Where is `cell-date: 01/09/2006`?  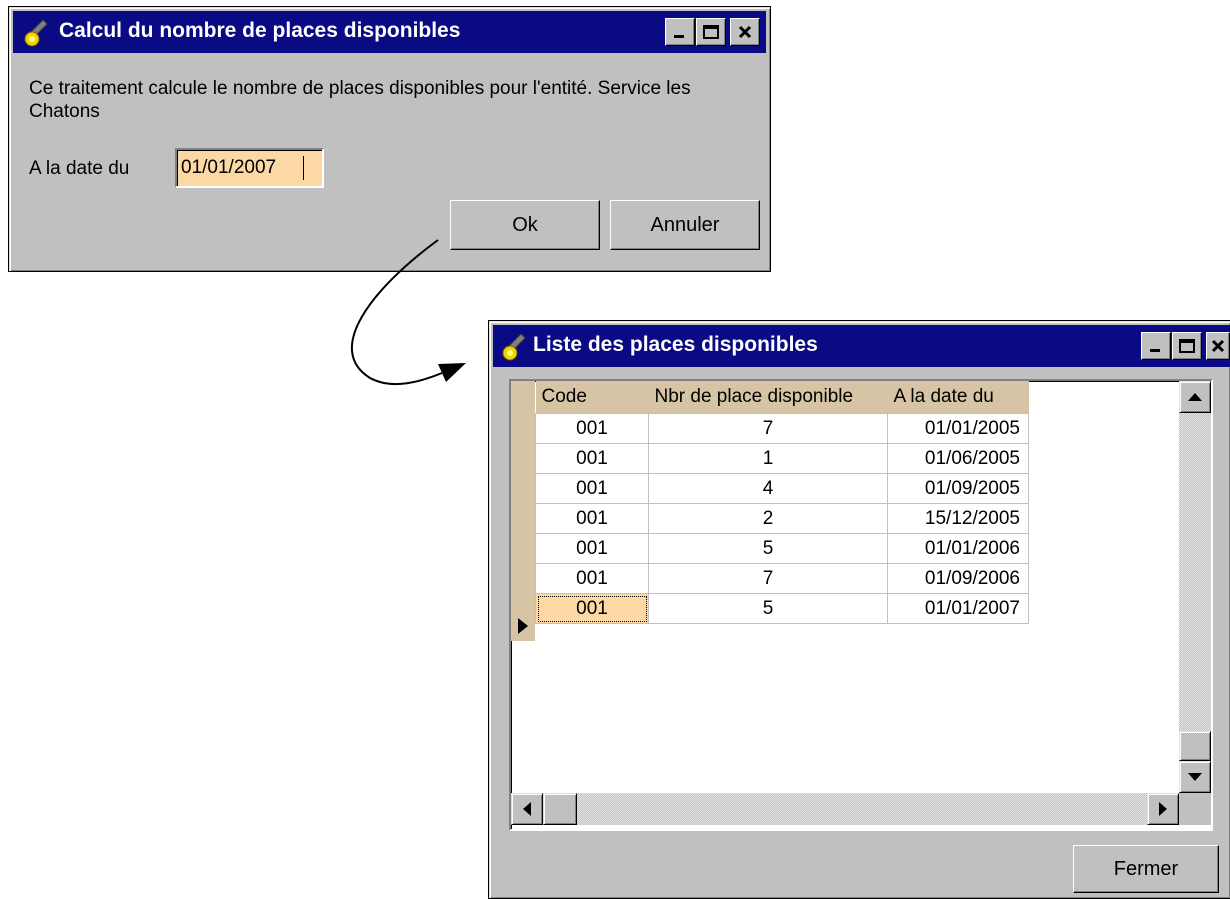 cell-date: 01/09/2006 is located at coordinates (958, 578).